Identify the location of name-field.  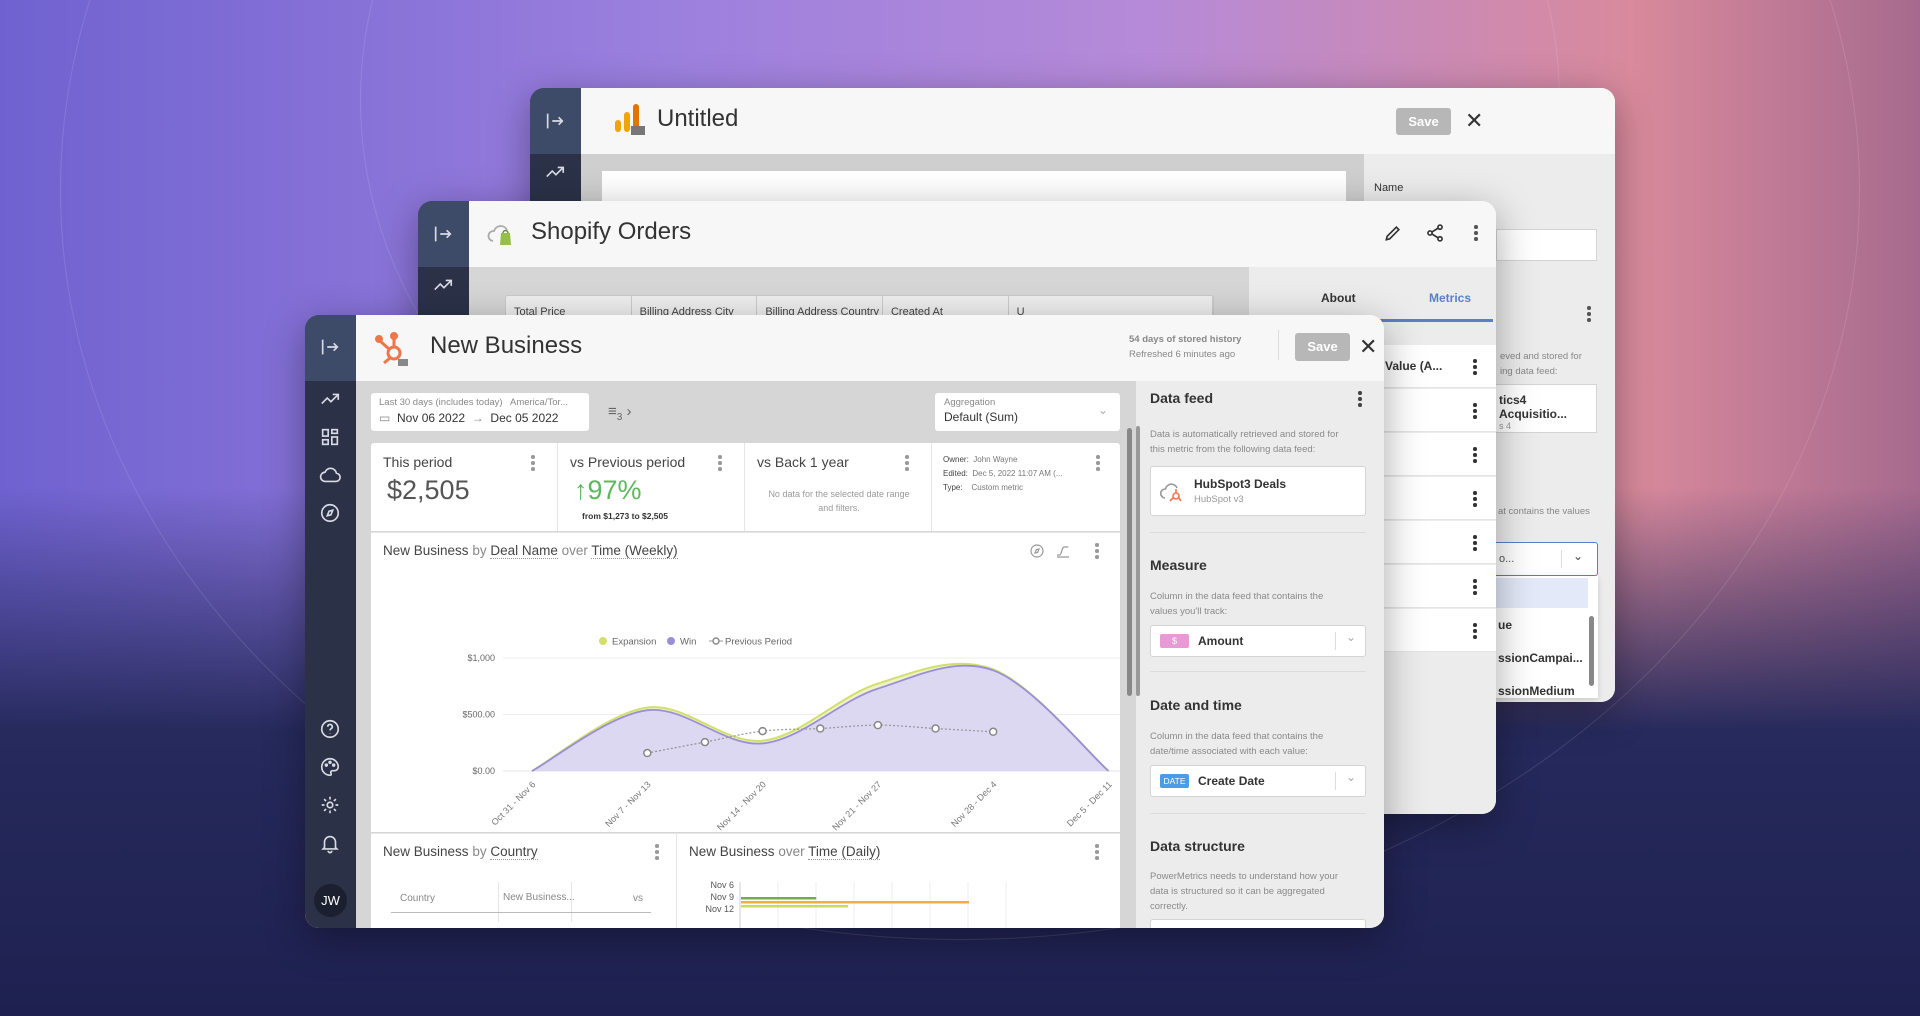
(1546, 245).